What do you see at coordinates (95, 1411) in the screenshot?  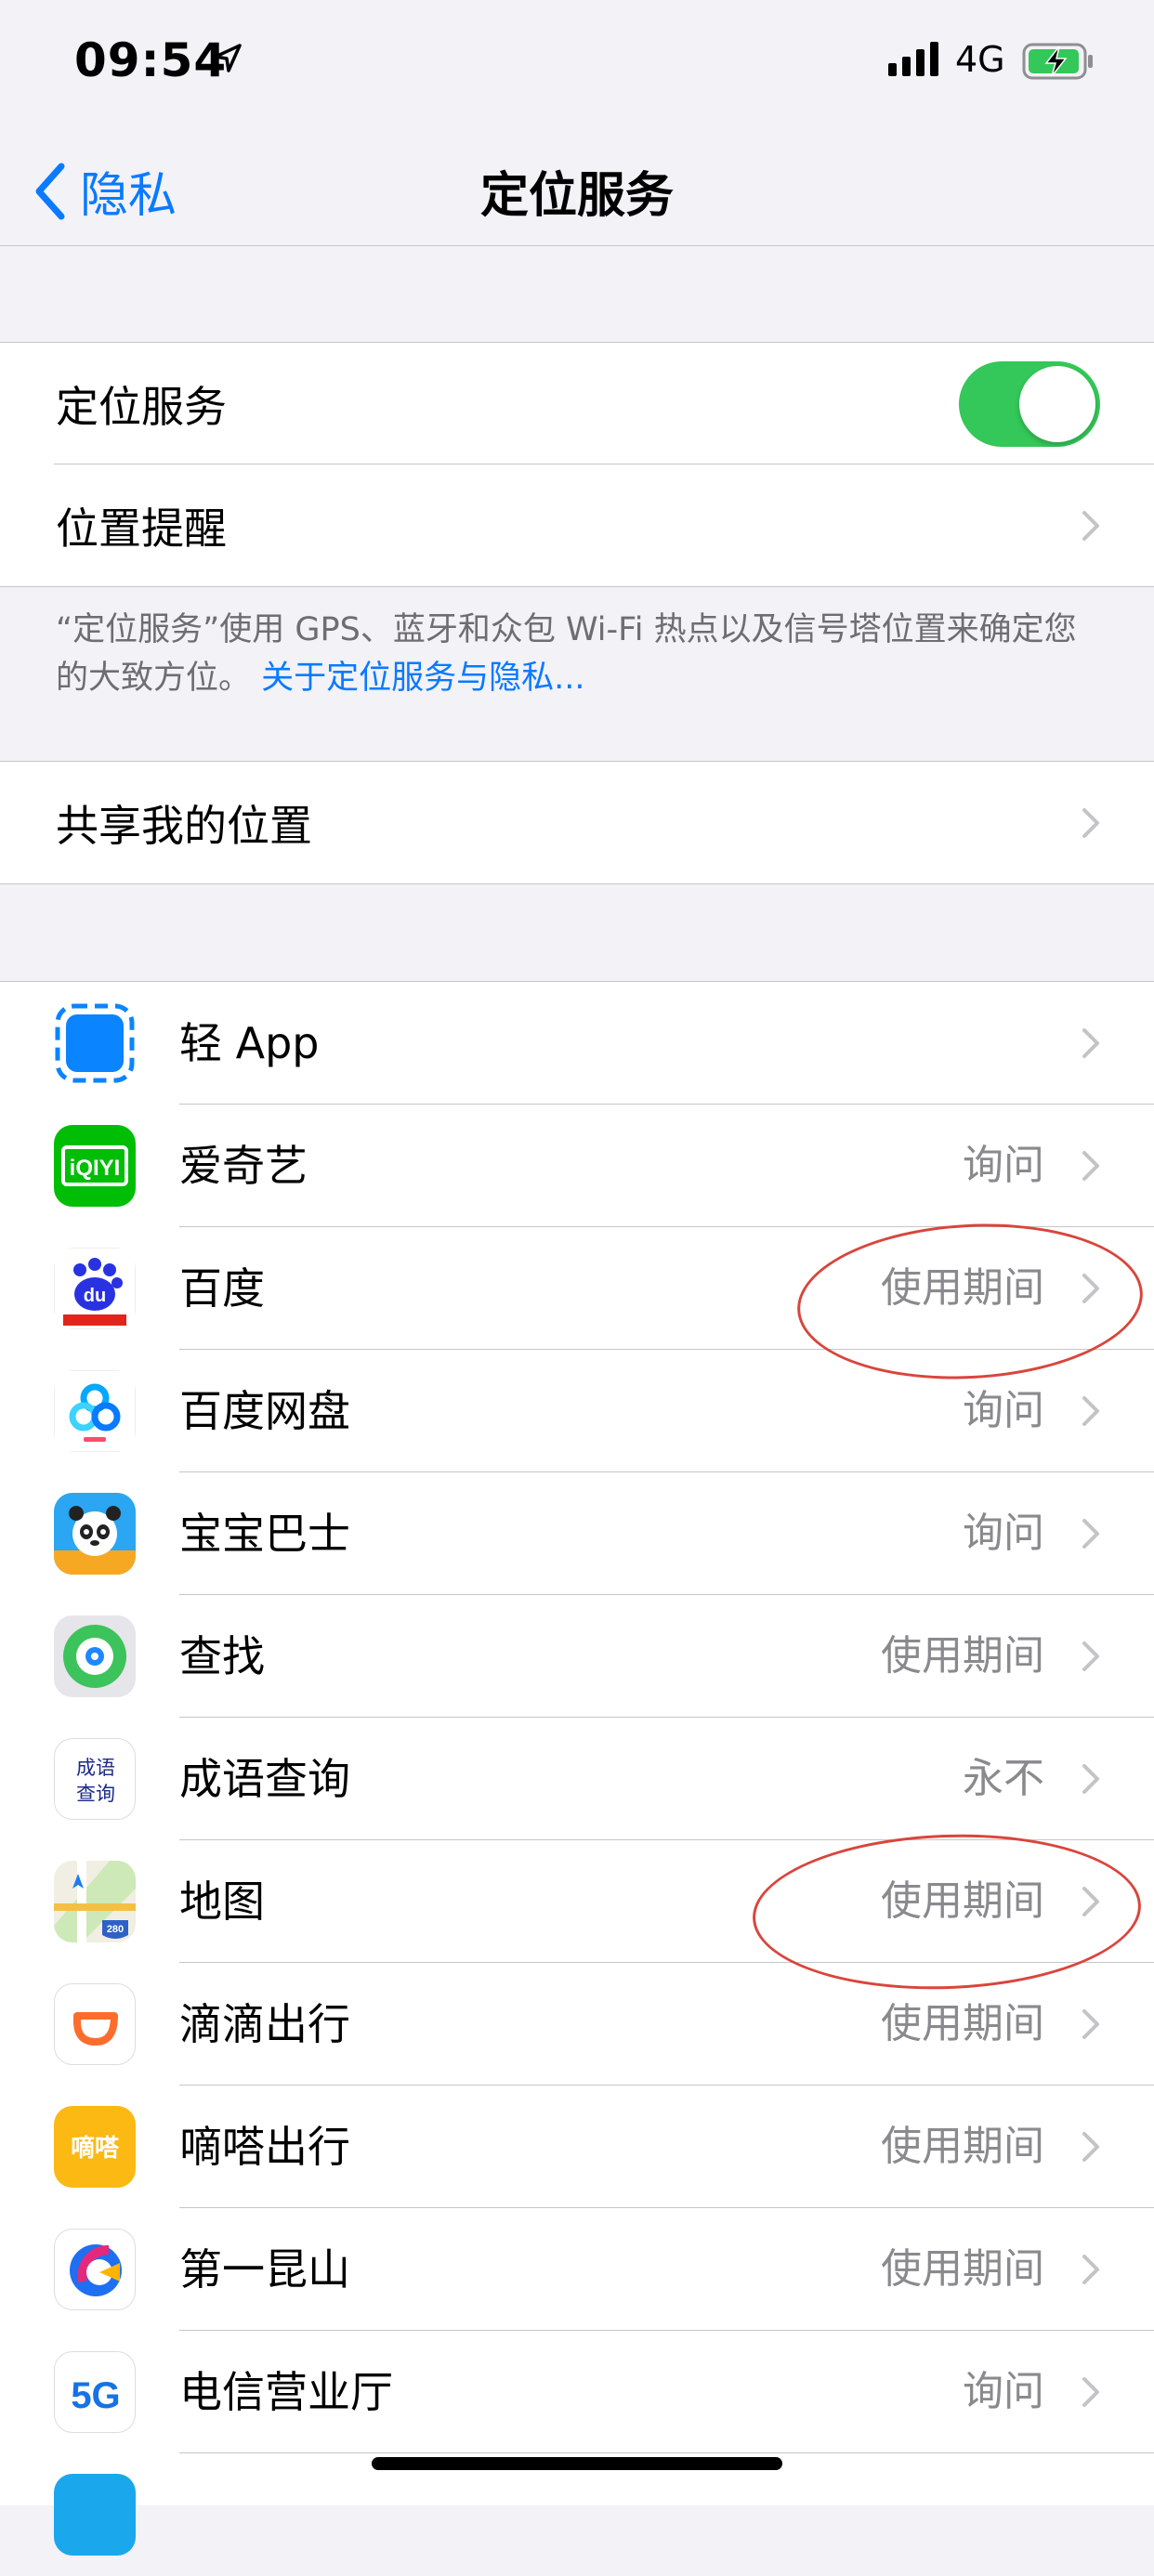 I see `baidu-netdisk-icon` at bounding box center [95, 1411].